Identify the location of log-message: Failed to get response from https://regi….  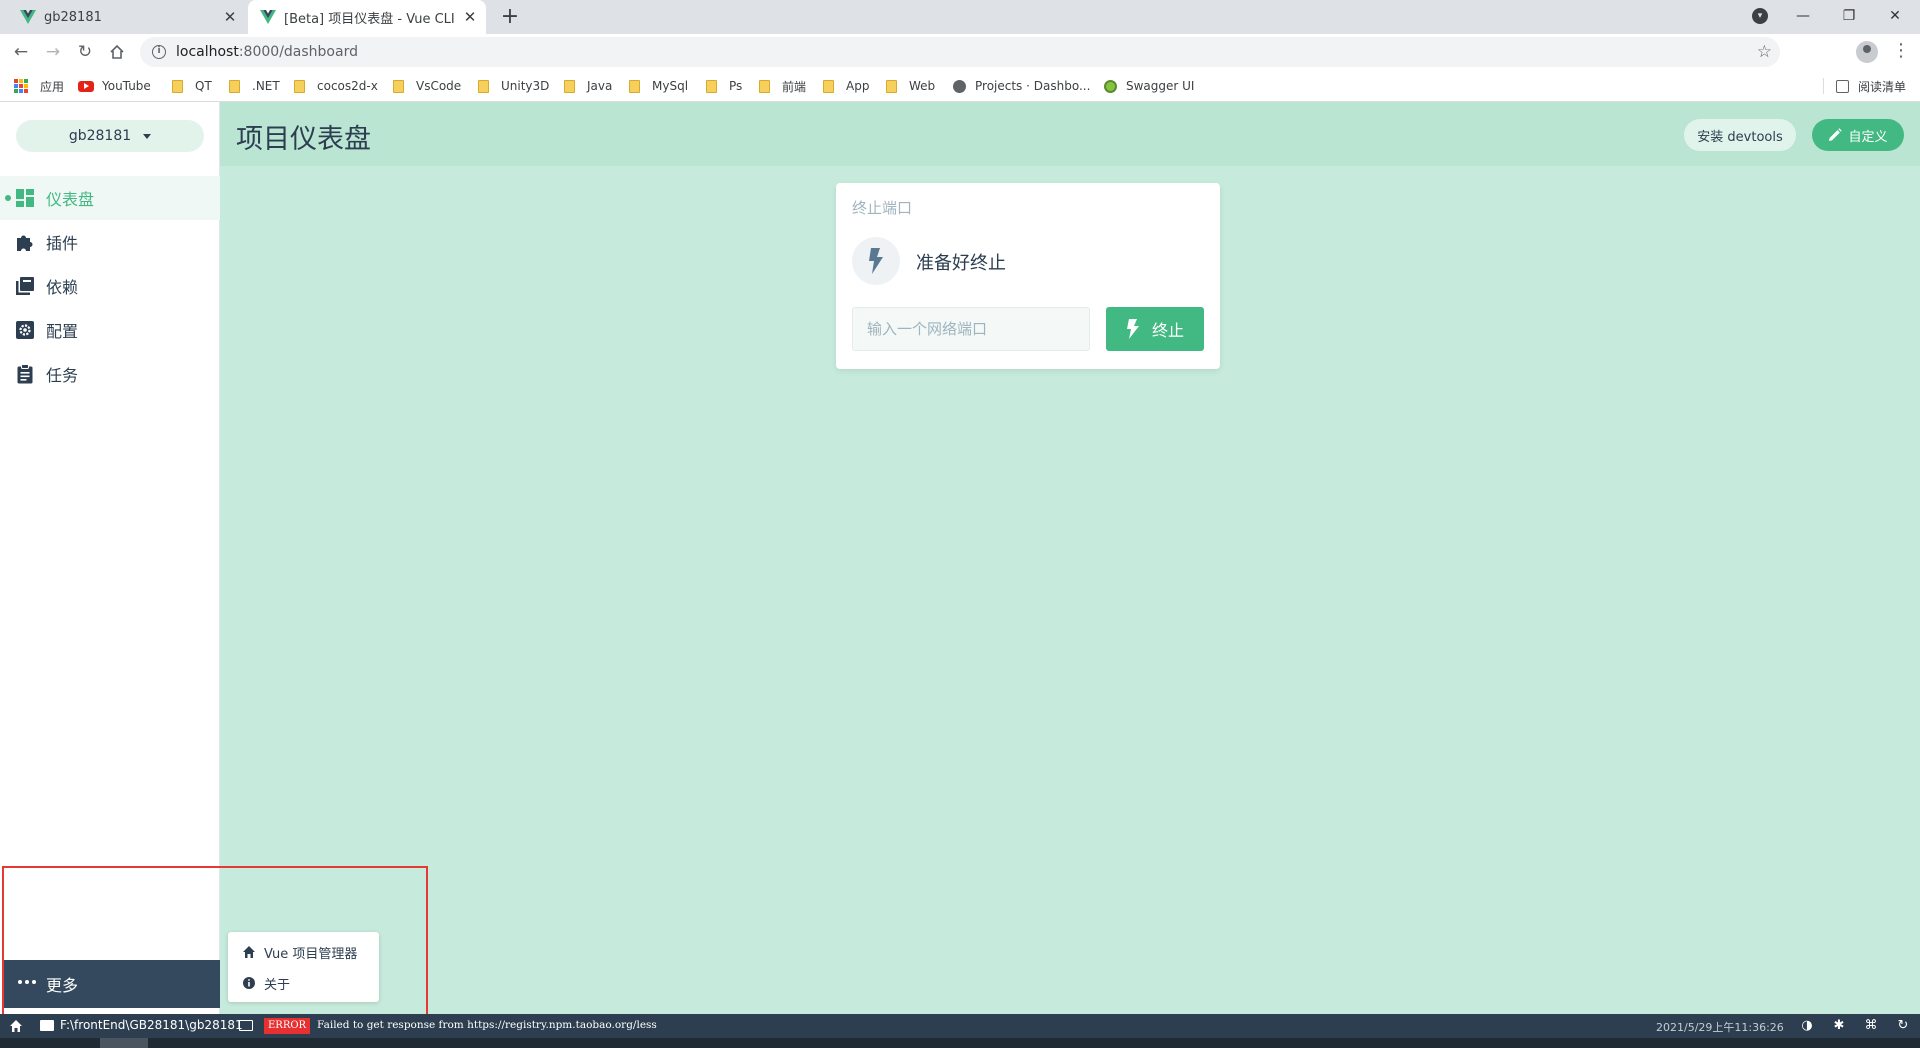
(487, 1025).